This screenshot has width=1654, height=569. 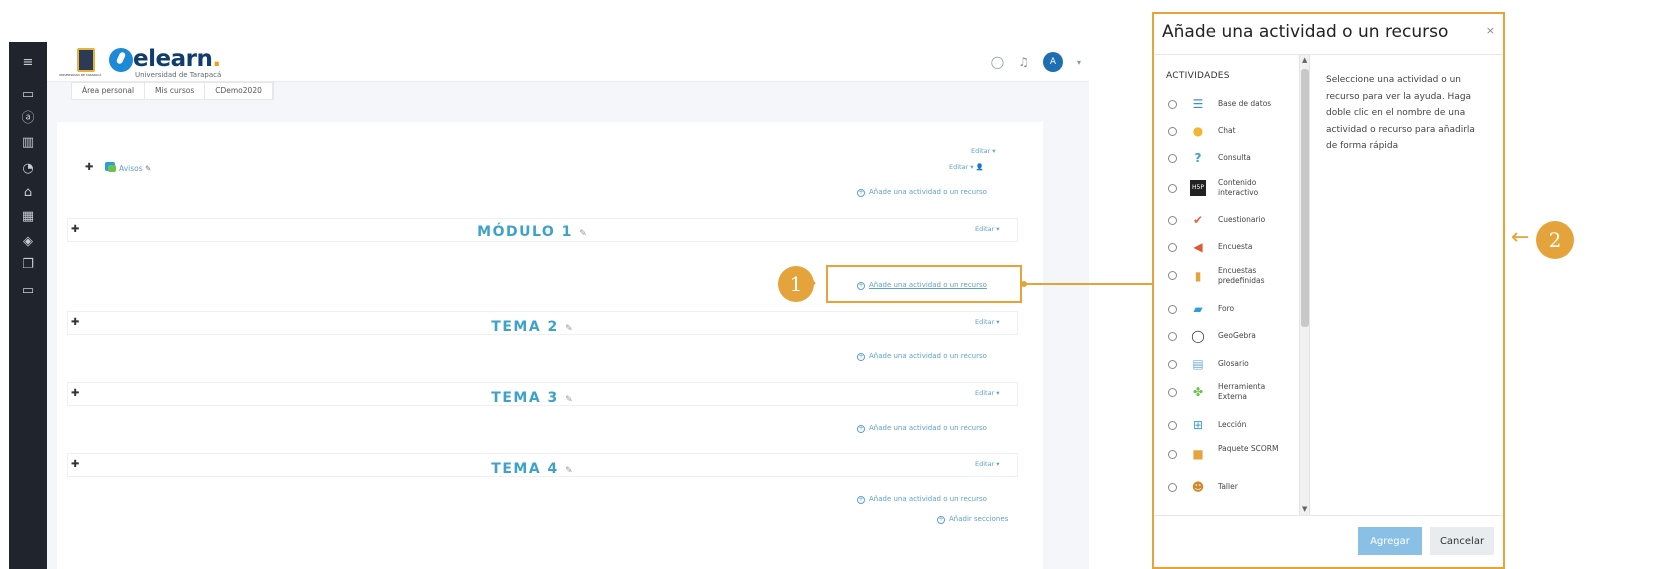 I want to click on close-icon: ×, so click(x=1490, y=30).